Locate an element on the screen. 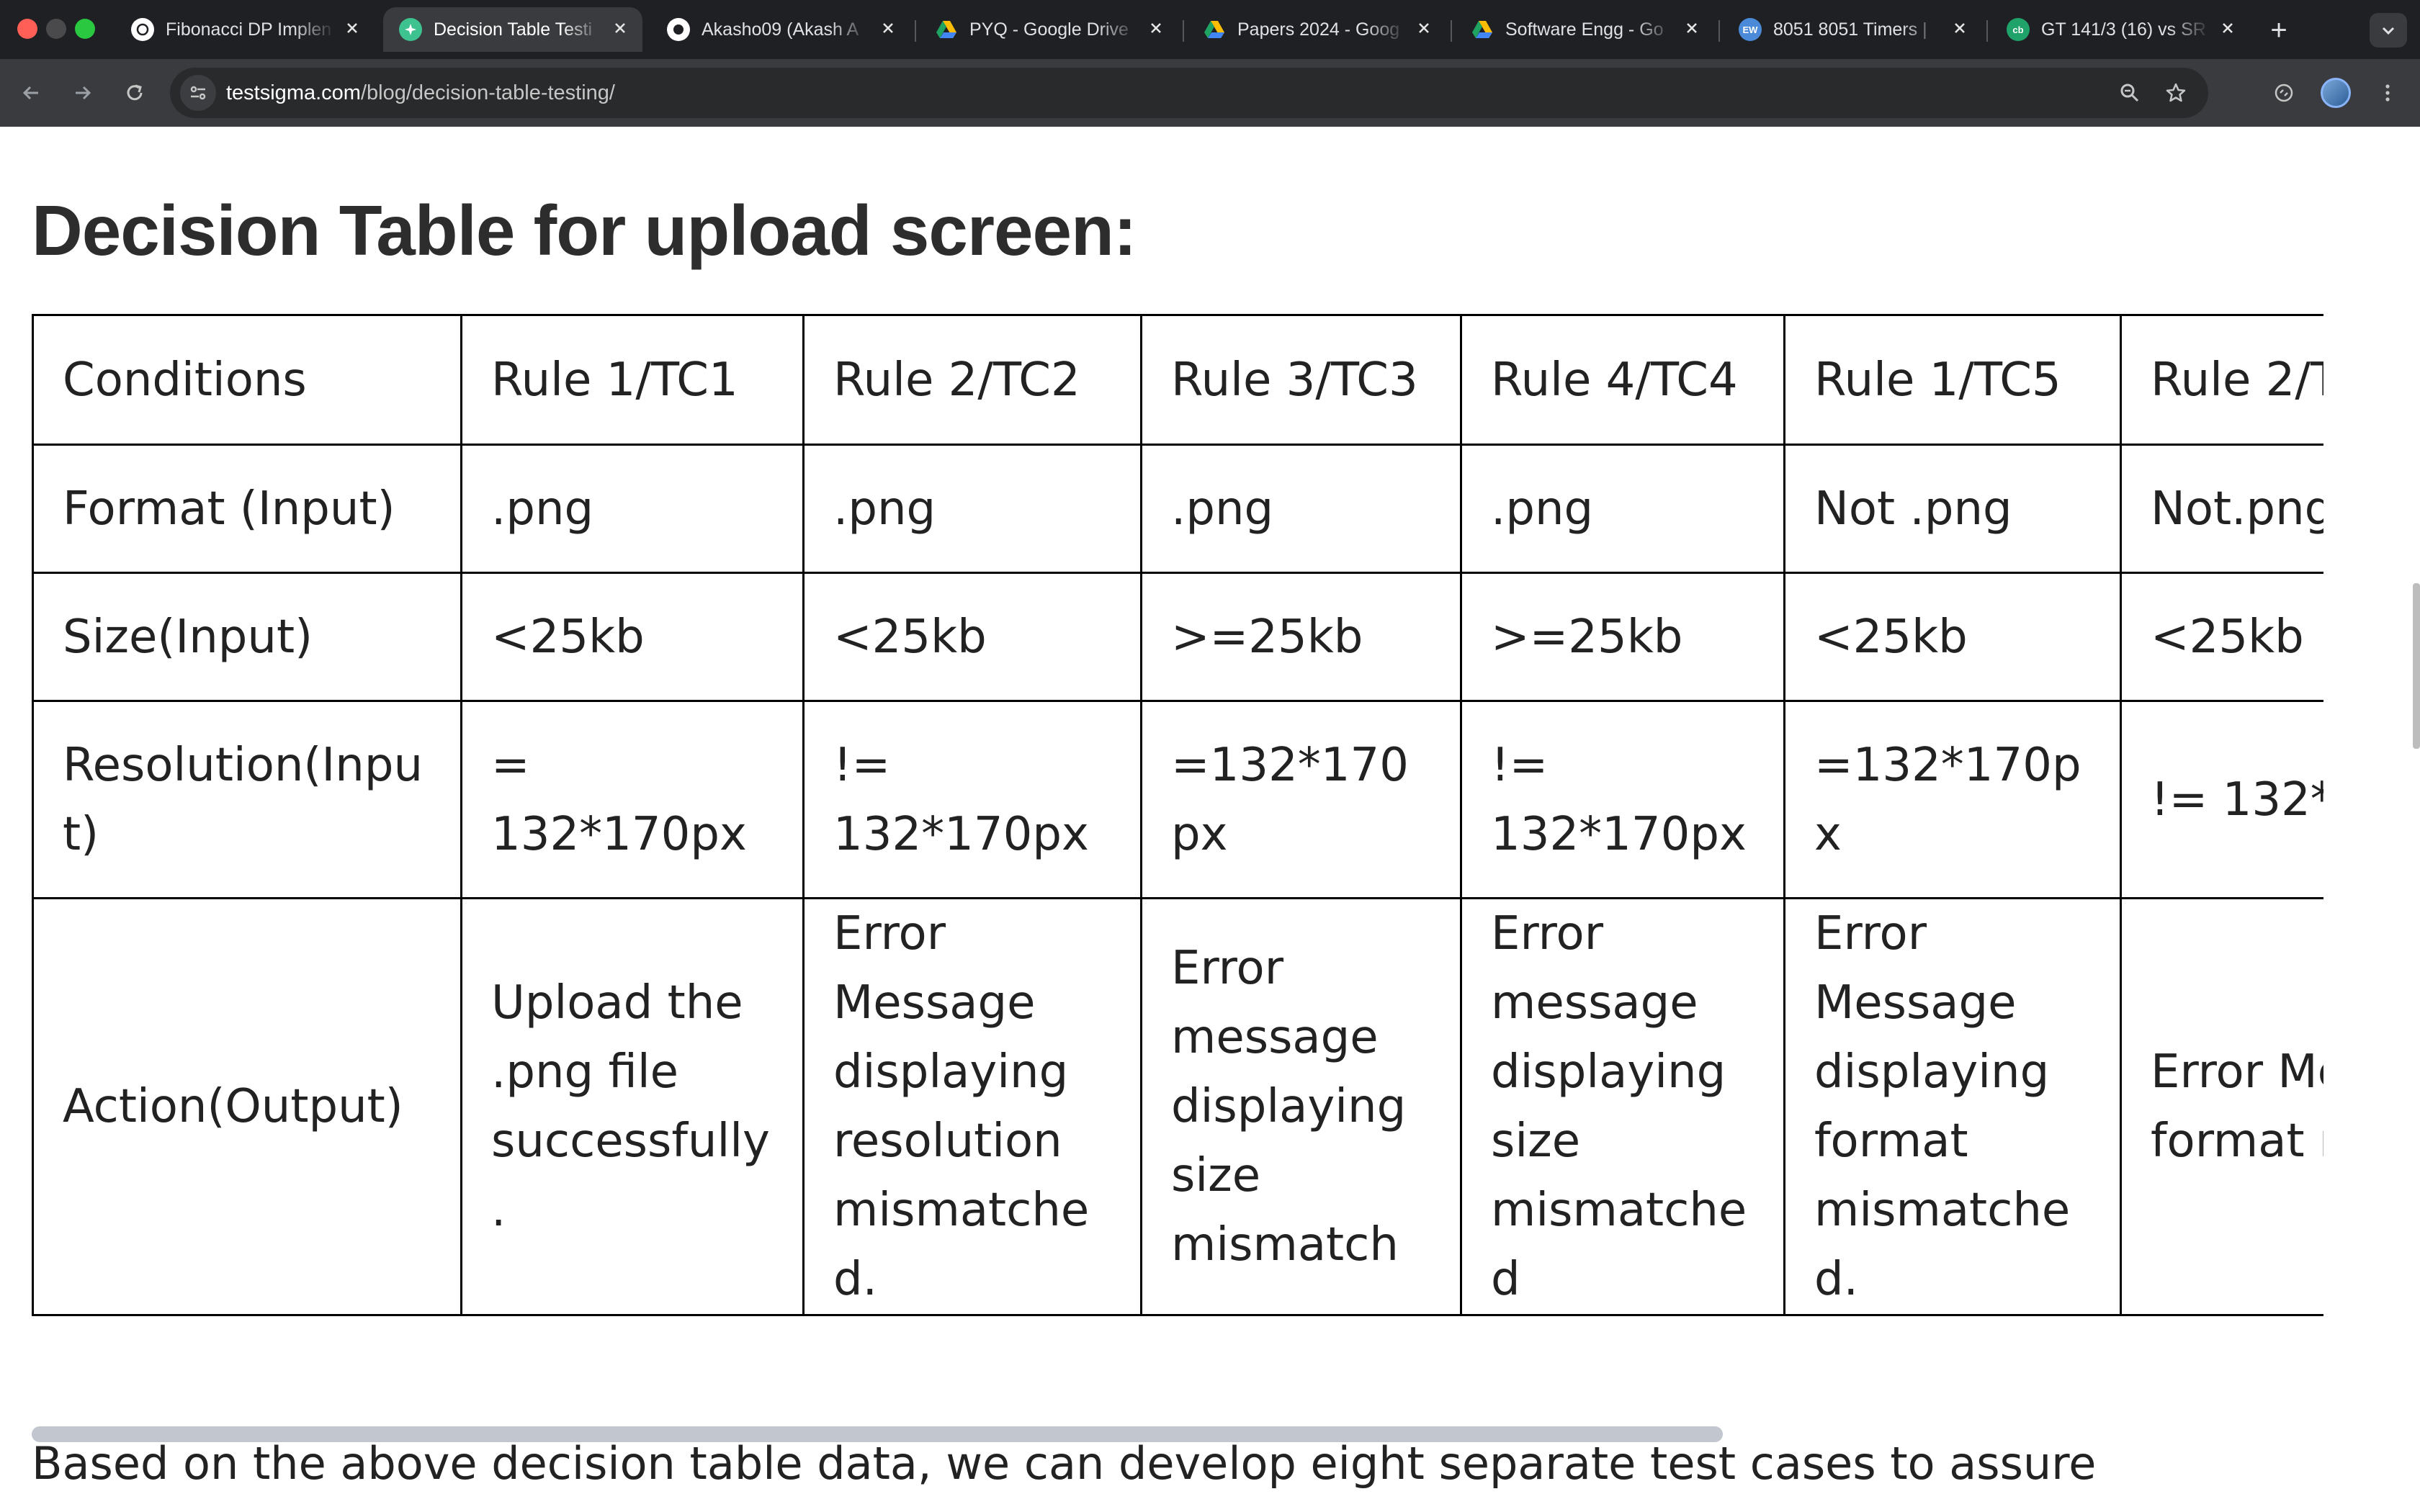 The image size is (2420, 1512). tab-search-button is located at coordinates (2388, 30).